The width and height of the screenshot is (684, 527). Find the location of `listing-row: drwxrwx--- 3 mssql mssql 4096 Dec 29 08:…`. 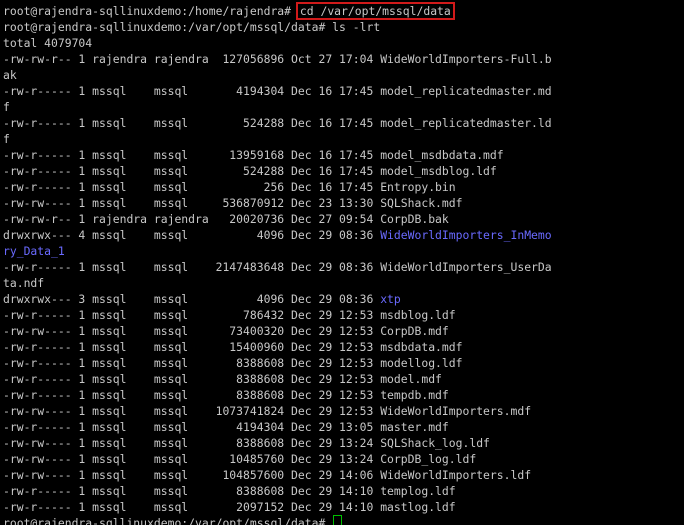

listing-row: drwxrwx--- 3 mssql mssql 4096 Dec 29 08:… is located at coordinates (342, 299).